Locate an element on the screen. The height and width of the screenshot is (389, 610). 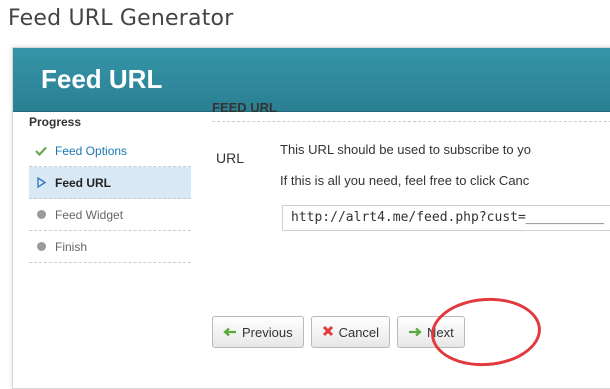
step-finish: Finish is located at coordinates (110, 247).